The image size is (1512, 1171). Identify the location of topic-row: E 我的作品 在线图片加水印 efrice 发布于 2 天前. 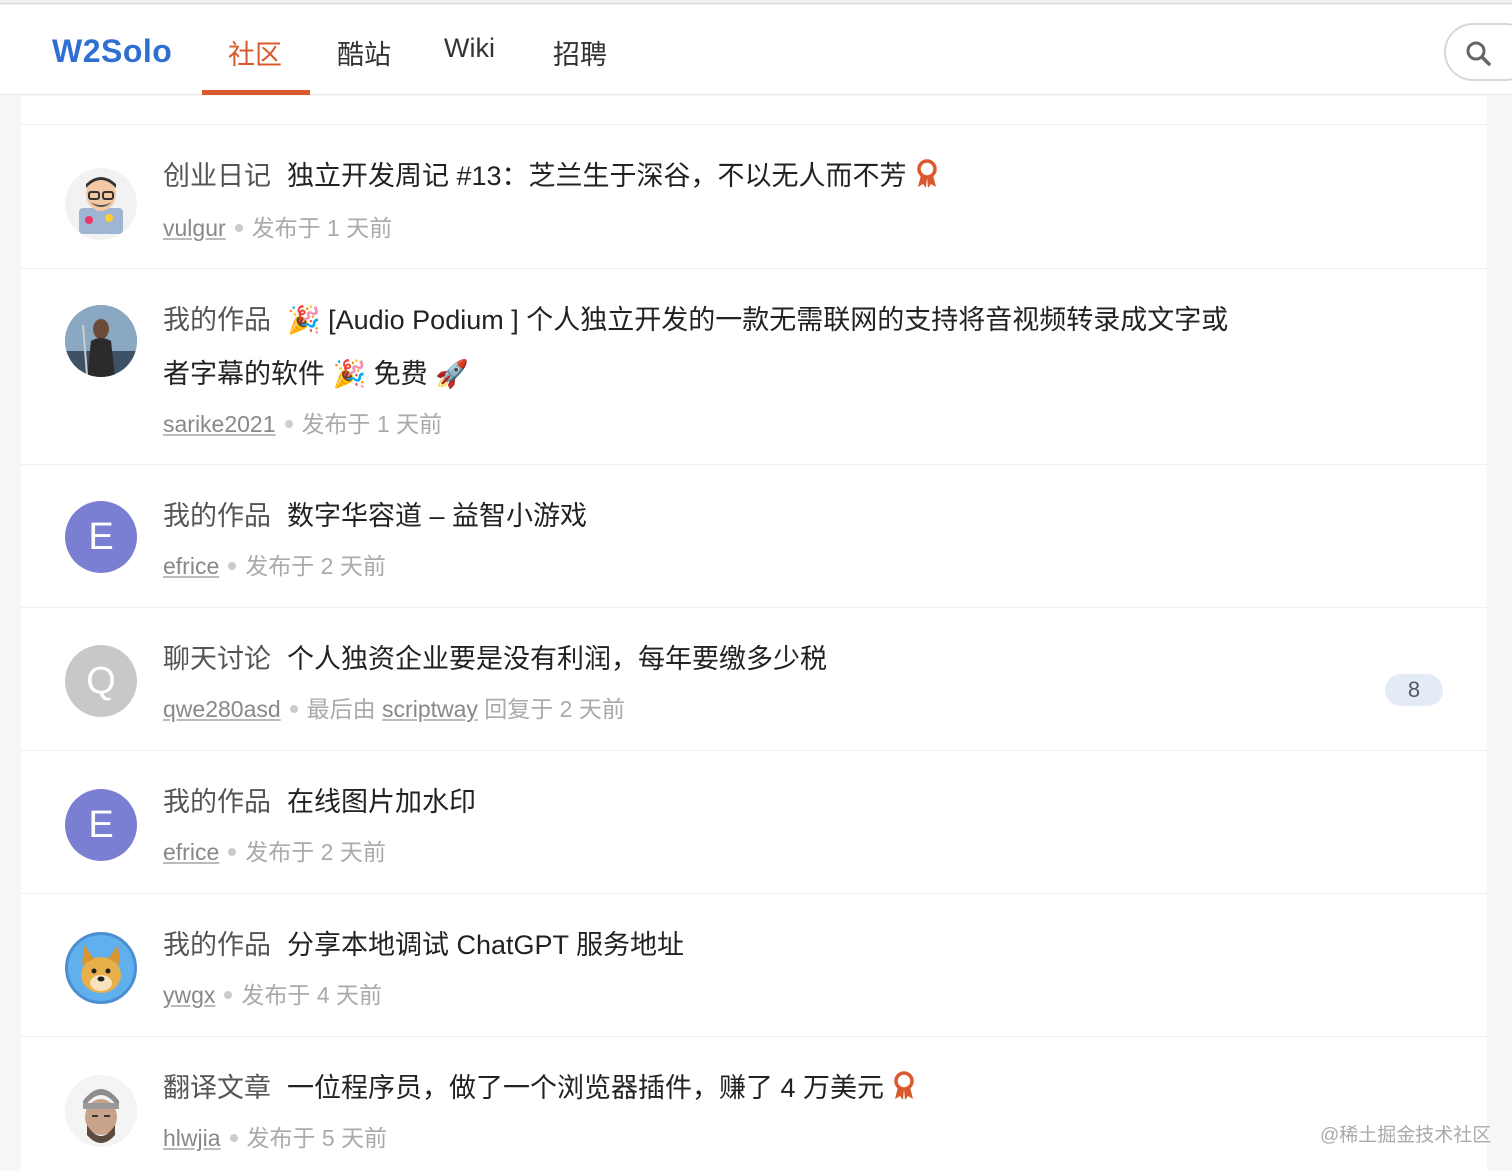
(754, 822).